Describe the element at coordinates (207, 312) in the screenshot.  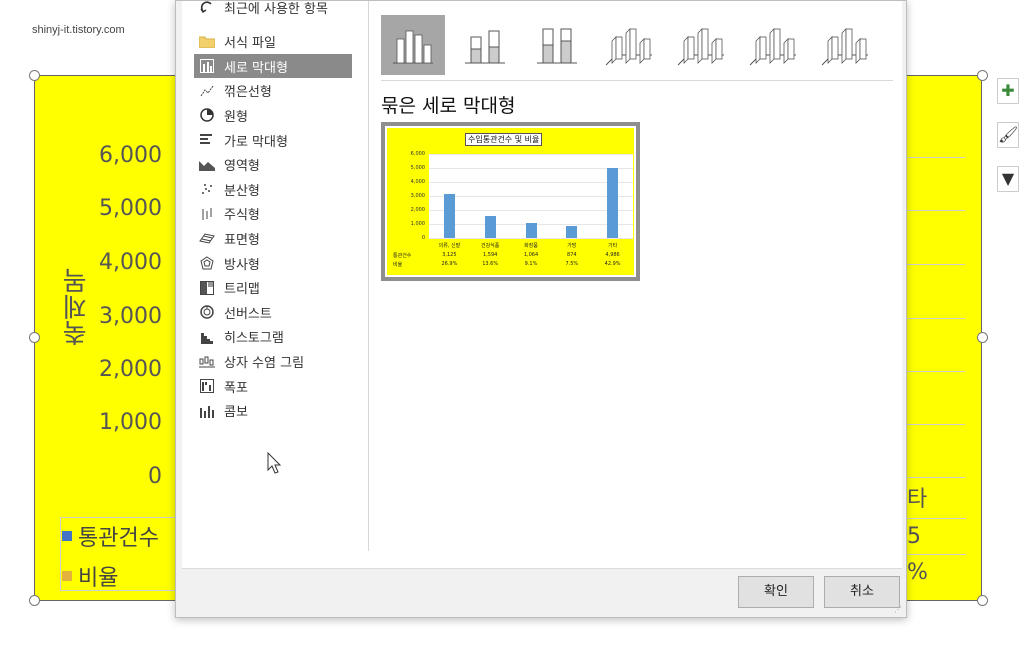
I see `sunburst-chart-icon` at that location.